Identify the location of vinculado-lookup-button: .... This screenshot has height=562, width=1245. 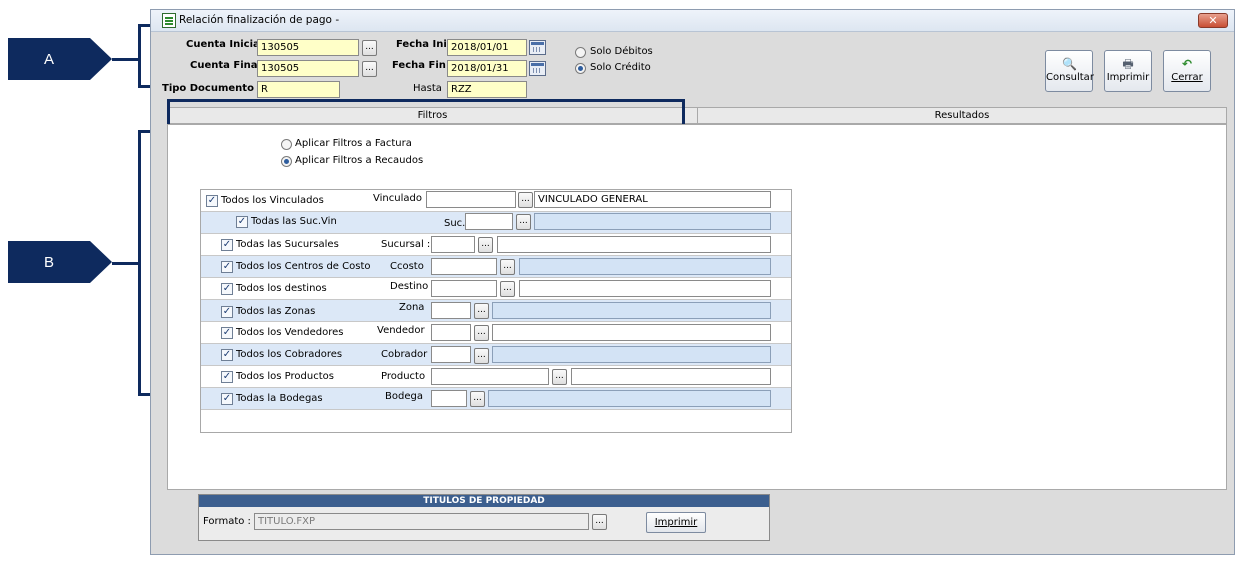
(525, 200).